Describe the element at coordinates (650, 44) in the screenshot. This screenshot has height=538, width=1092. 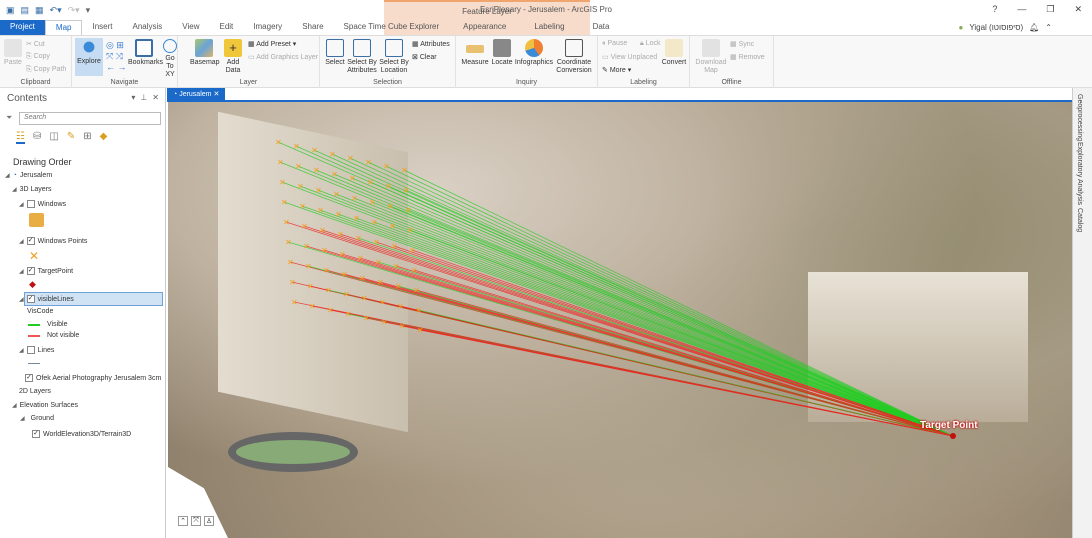
I see `lock-button: 🔒︎ Lock` at that location.